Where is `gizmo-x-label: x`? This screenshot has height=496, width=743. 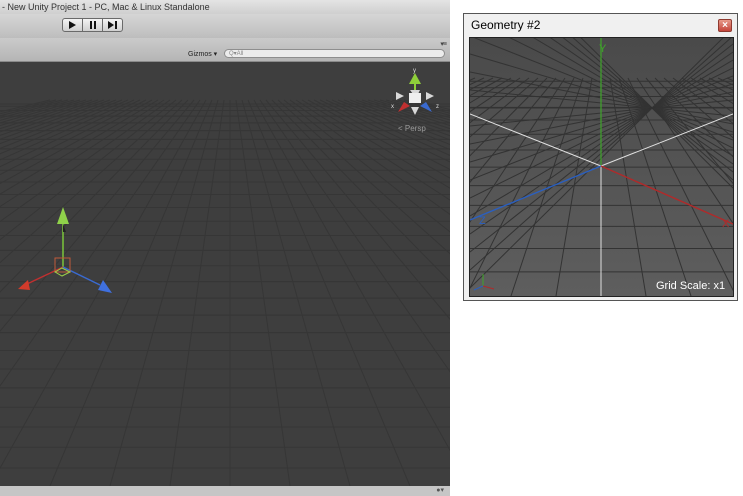 gizmo-x-label: x is located at coordinates (392, 107).